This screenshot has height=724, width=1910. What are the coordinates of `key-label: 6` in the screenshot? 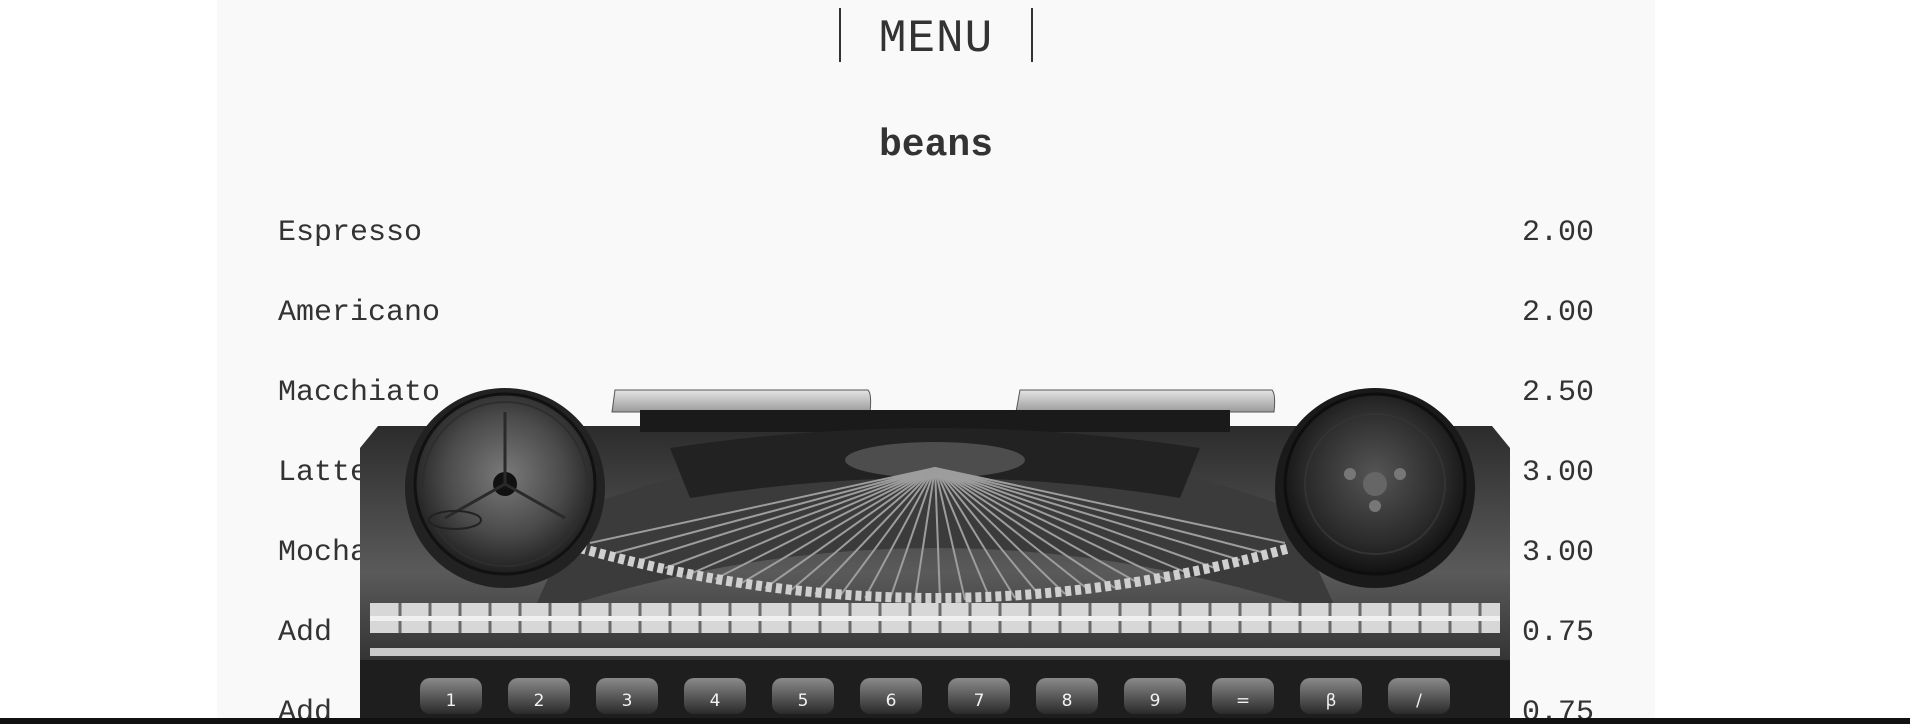 It's located at (891, 701).